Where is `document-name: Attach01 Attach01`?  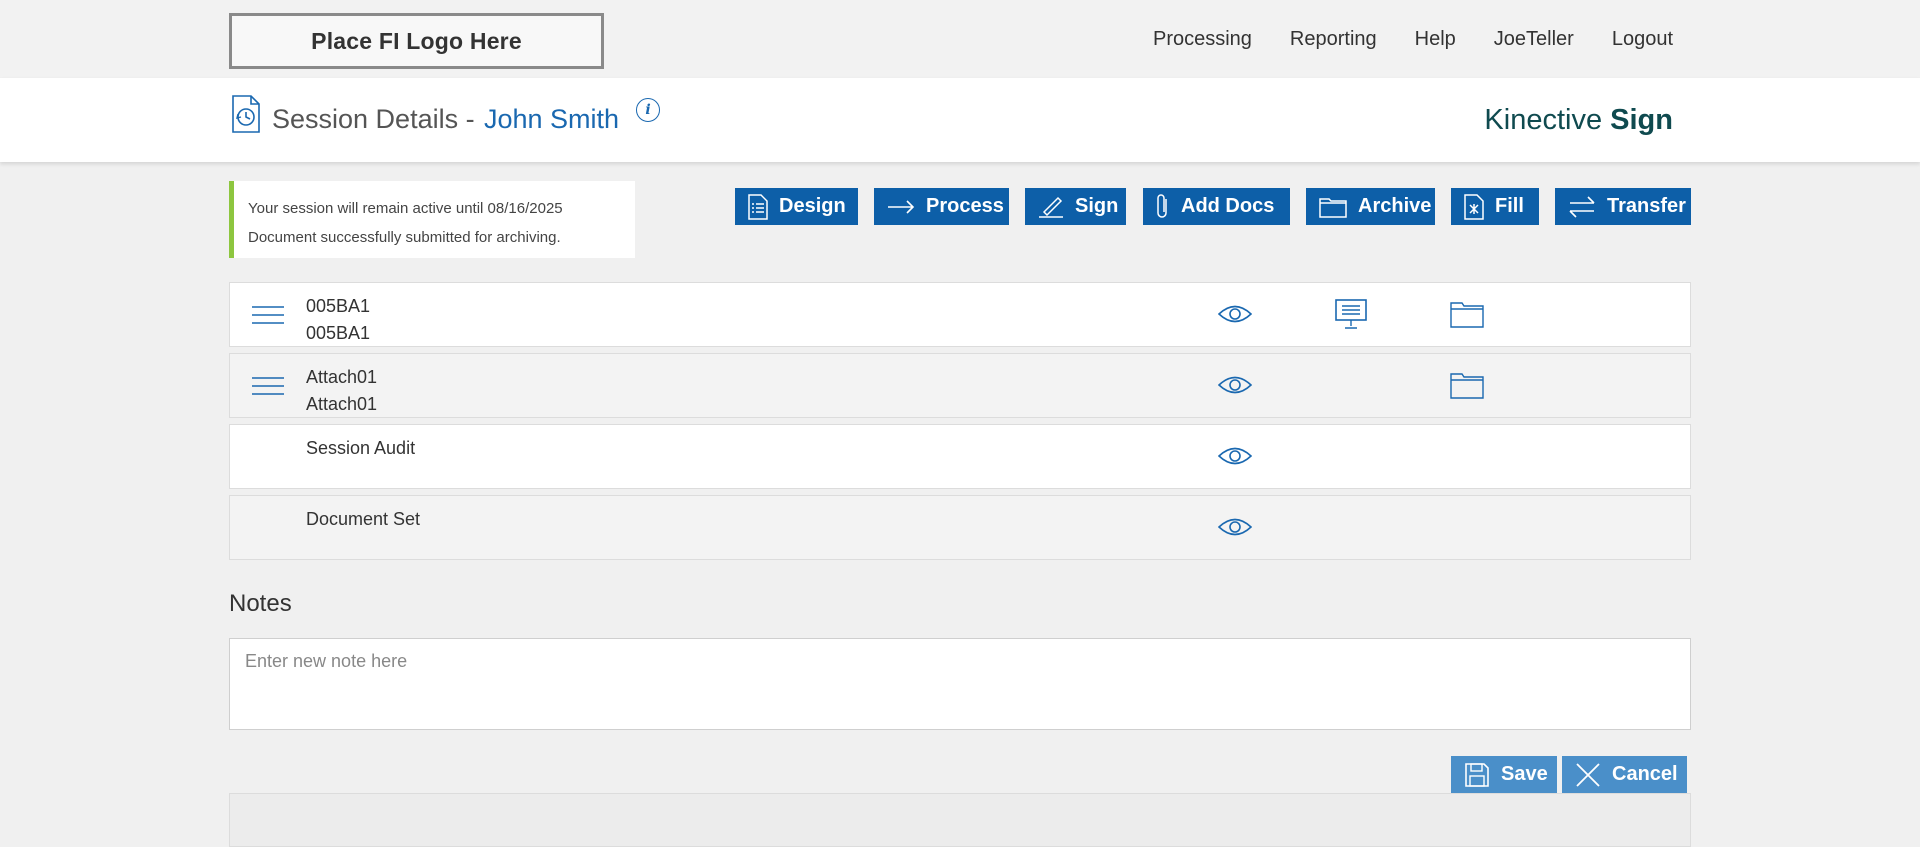
document-name: Attach01 Attach01 is located at coordinates (342, 390).